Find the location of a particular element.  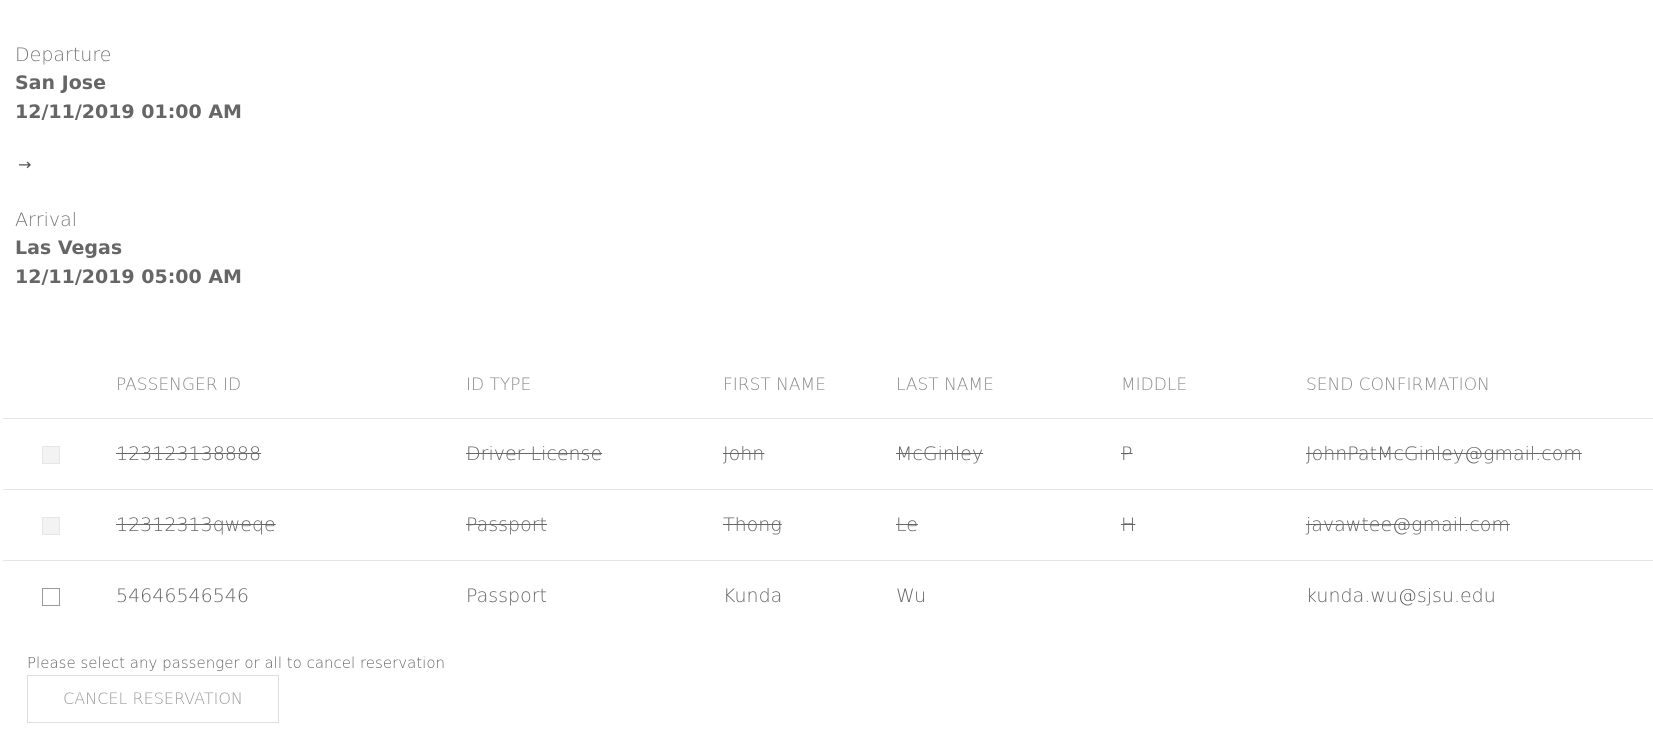

passenger-id-header: PASSENGER ID is located at coordinates (291, 385).